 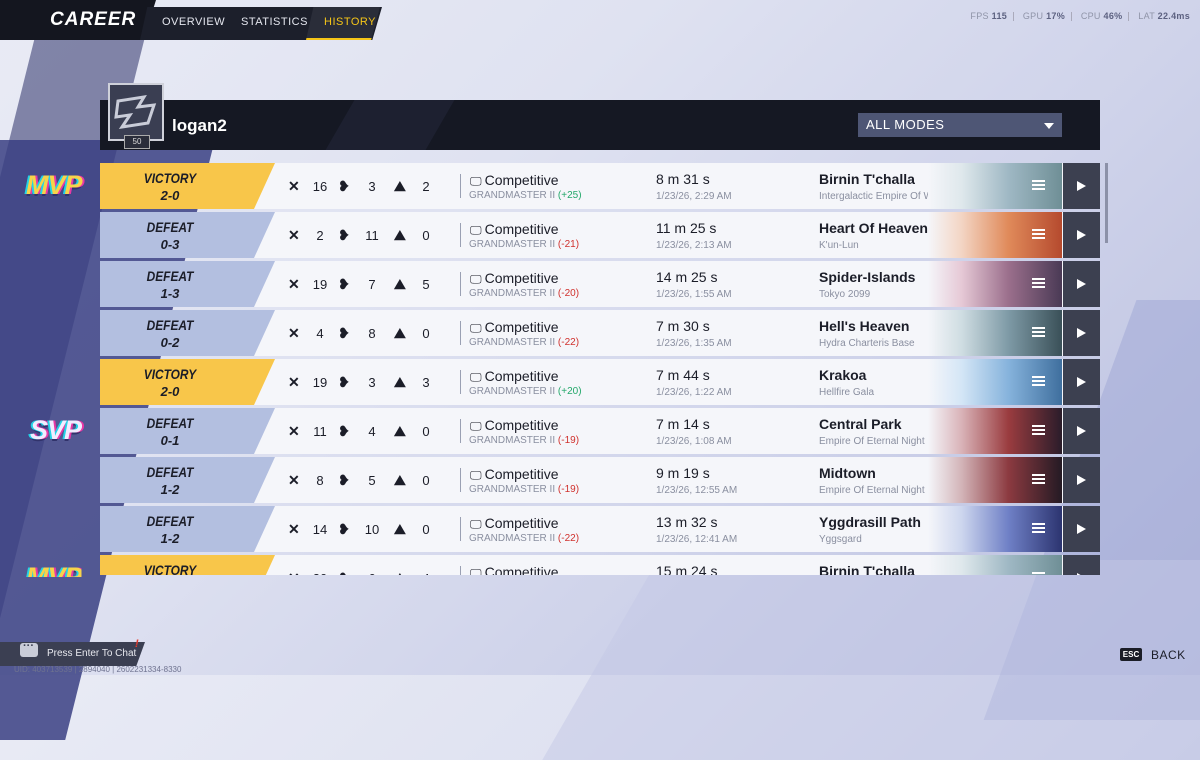 What do you see at coordinates (320, 186) in the screenshot?
I see `kills-value: 16` at bounding box center [320, 186].